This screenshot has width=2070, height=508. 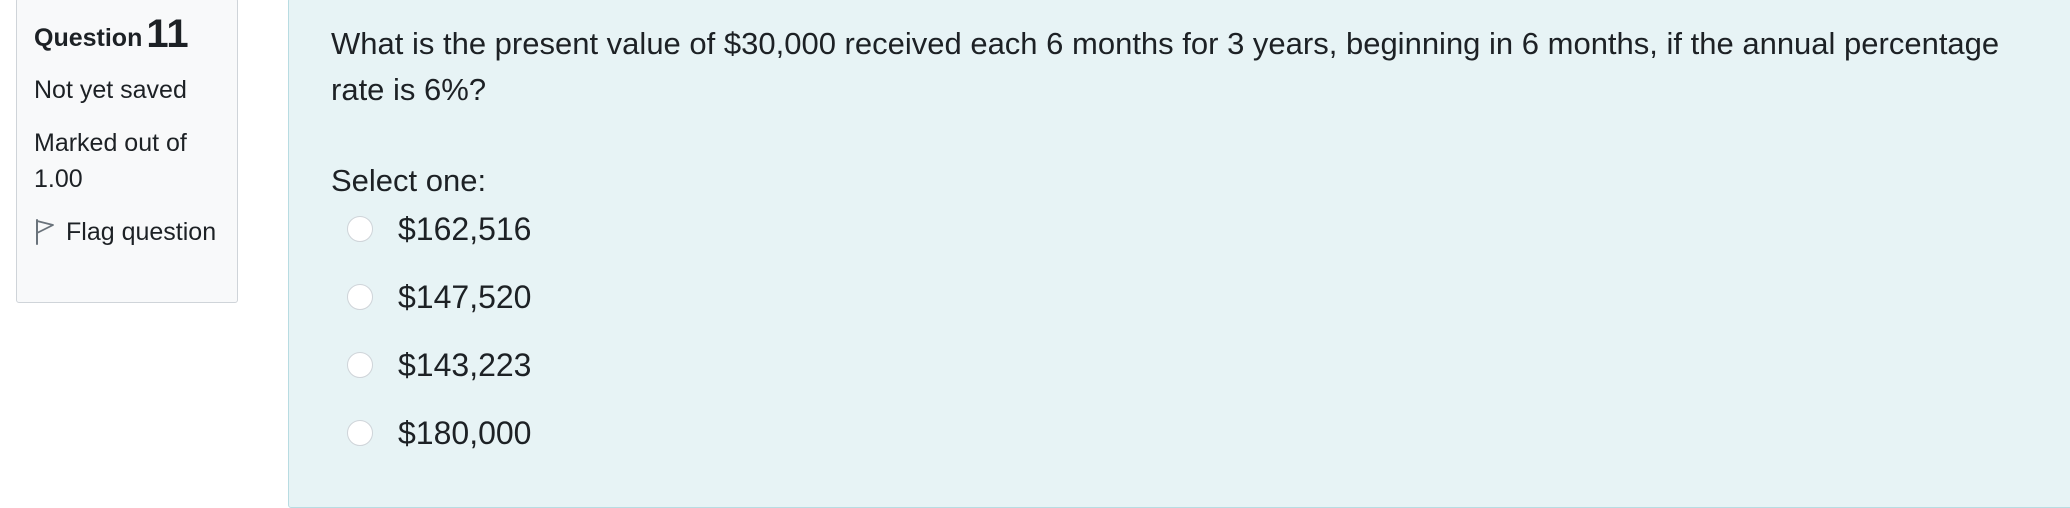 What do you see at coordinates (141, 232) in the screenshot?
I see `flag-question-label: Flag question` at bounding box center [141, 232].